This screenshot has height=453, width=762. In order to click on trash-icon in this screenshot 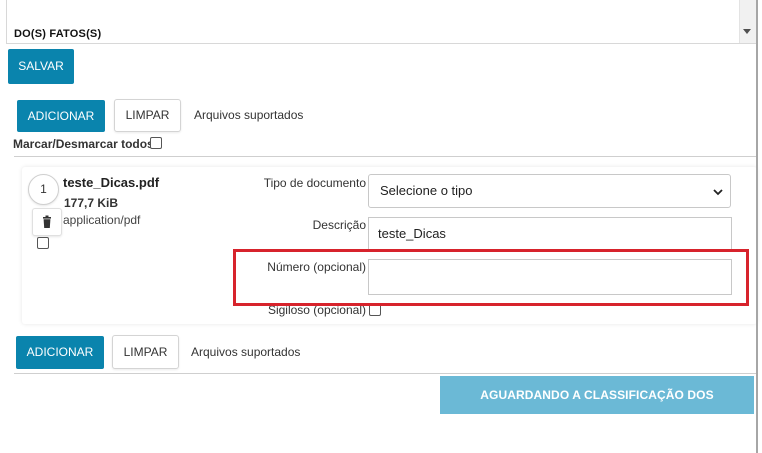, I will do `click(47, 221)`.